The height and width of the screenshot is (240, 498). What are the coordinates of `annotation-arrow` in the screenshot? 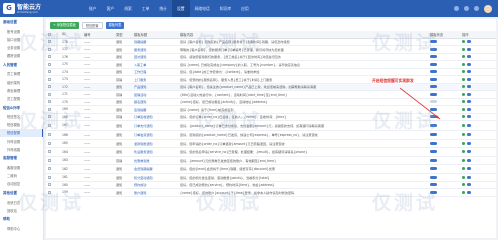 It's located at (420, 103).